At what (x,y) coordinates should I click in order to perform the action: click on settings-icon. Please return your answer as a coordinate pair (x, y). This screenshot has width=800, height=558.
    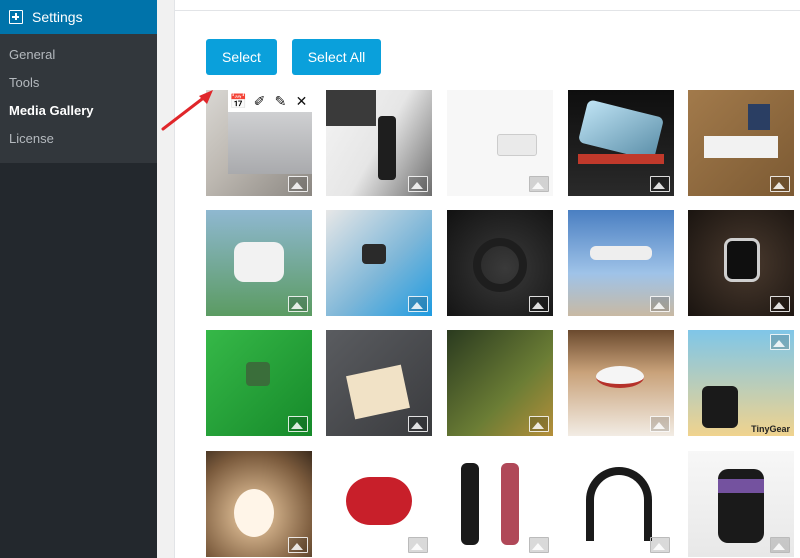
    Looking at the image, I should click on (16, 17).